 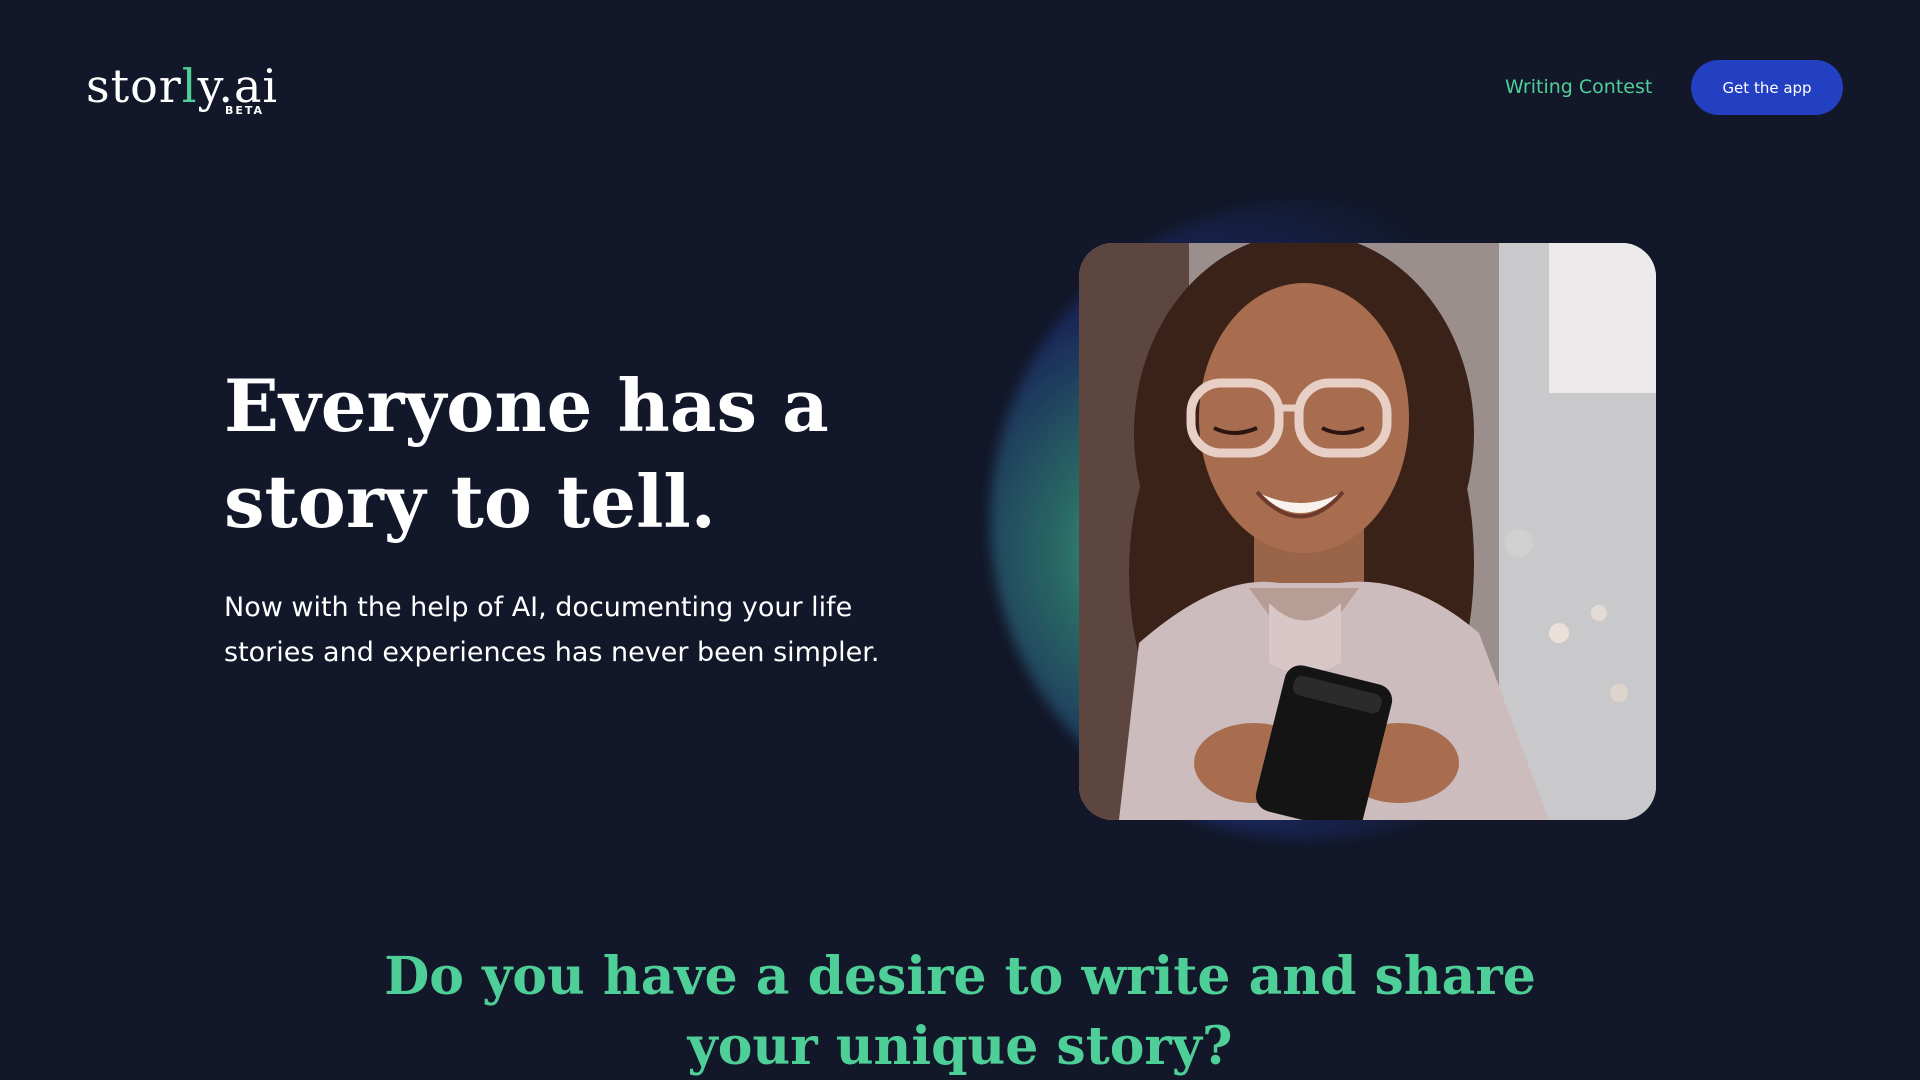 What do you see at coordinates (526, 405) in the screenshot?
I see `hero-title-line-1: Everyone has a` at bounding box center [526, 405].